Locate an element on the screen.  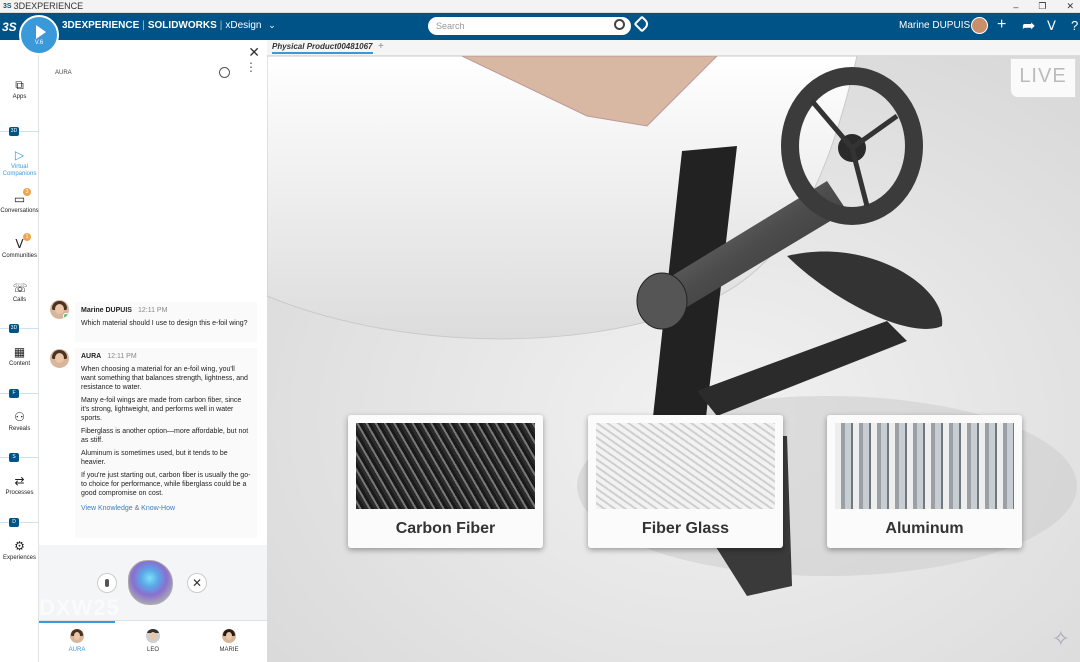
event-watermark: DXW25 is located at coordinates (79, 607).